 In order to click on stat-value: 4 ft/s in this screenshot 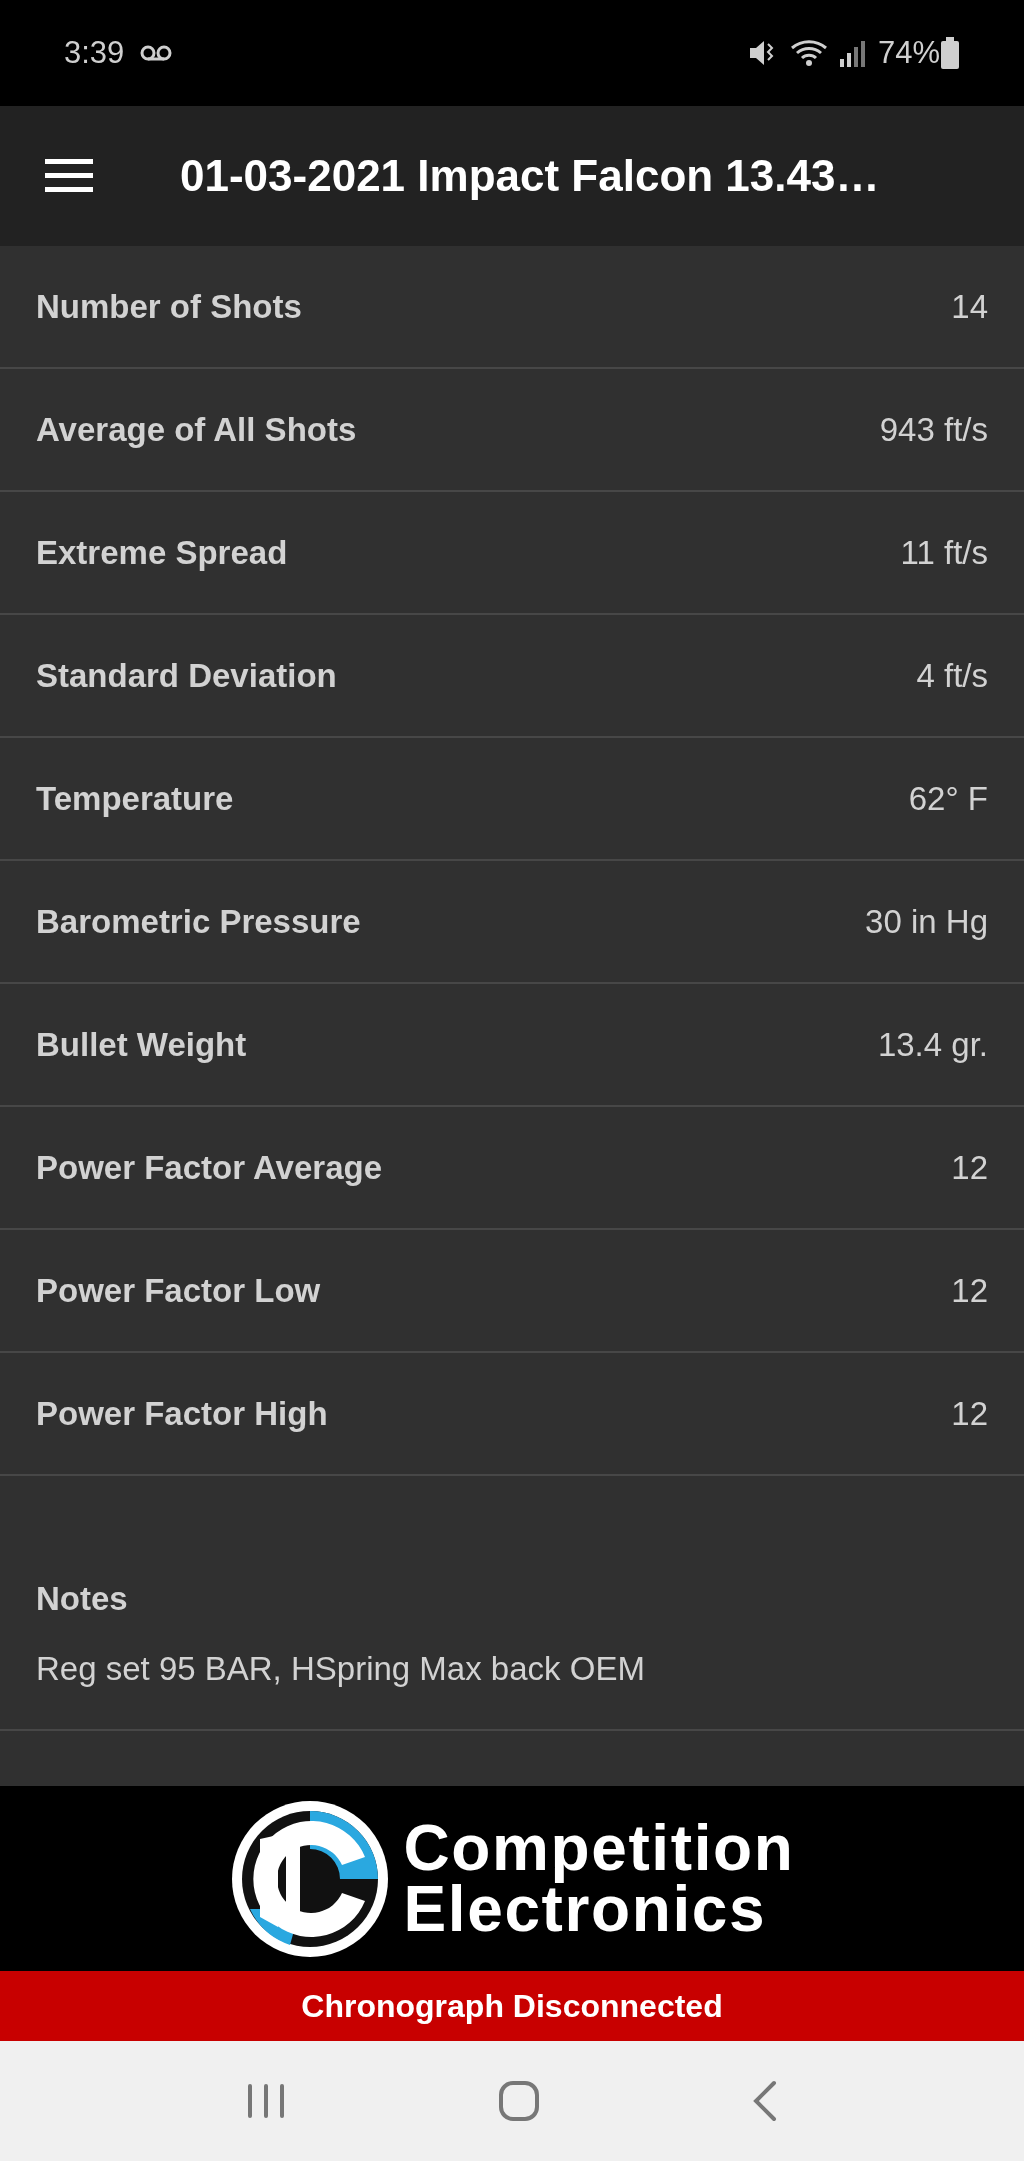, I will do `click(952, 675)`.